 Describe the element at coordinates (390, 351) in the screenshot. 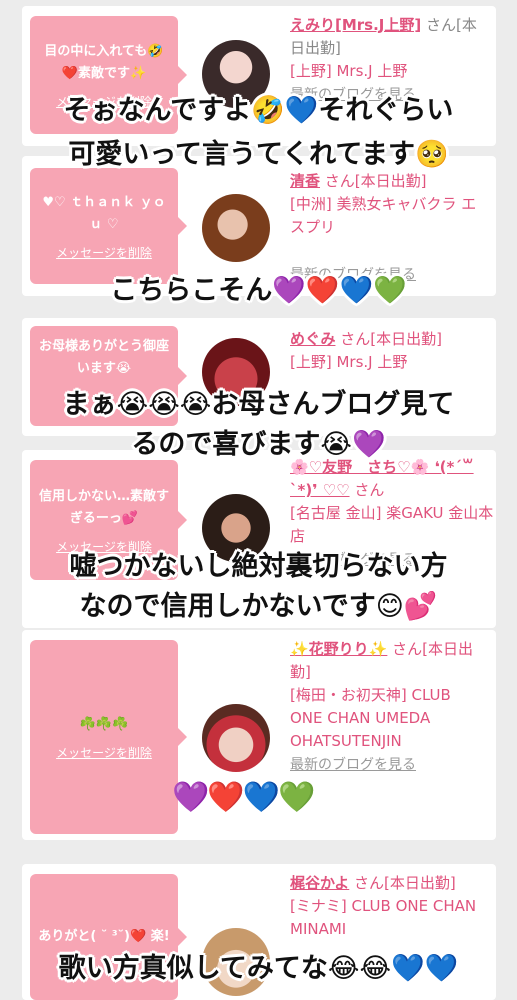

I see `cast-info: めぐみ さん[本日出勤] [上野] Mrs.J 上野` at that location.